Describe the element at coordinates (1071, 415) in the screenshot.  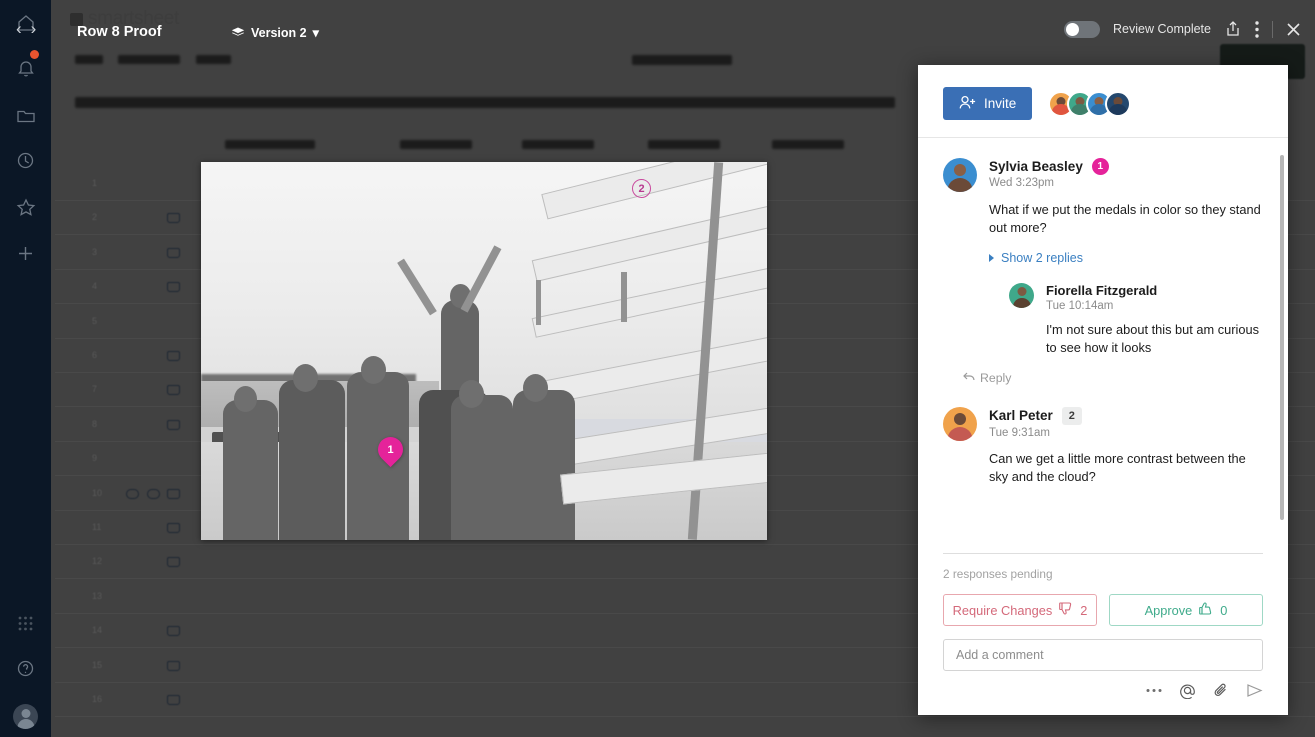
I see `comment-marker-badge: 2` at that location.